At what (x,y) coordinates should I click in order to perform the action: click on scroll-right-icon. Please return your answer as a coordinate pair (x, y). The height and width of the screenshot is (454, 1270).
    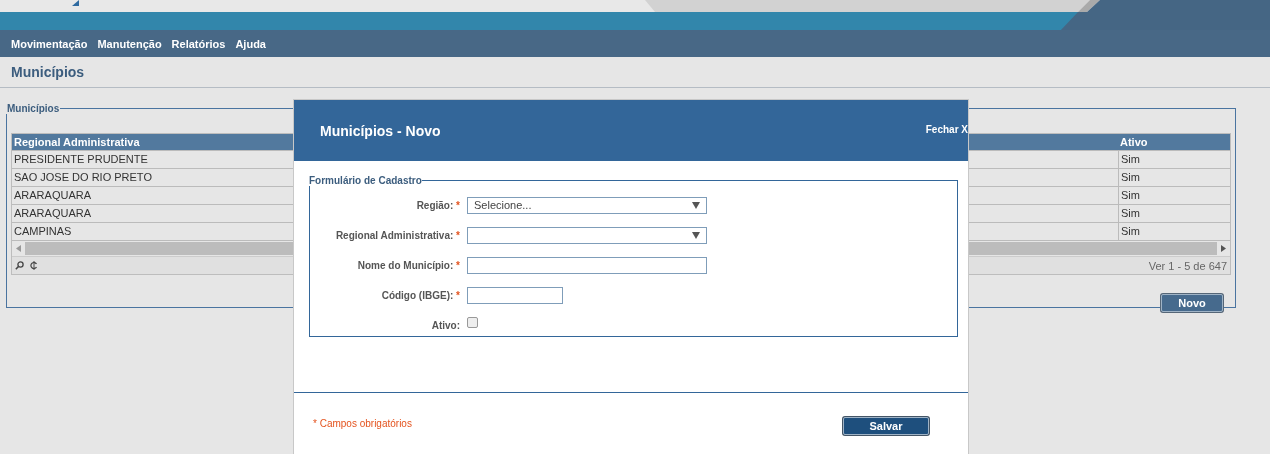
    Looking at the image, I should click on (1223, 248).